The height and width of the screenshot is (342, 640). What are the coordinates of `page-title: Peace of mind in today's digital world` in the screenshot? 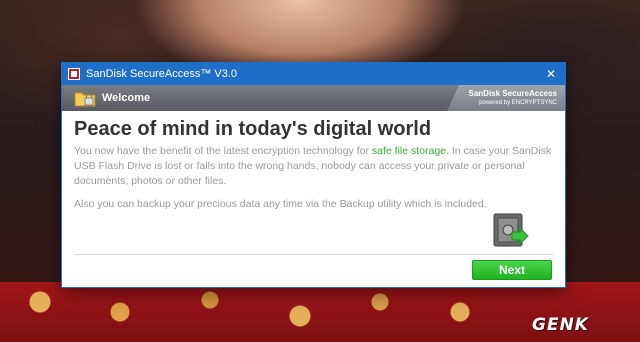 It's located at (253, 129).